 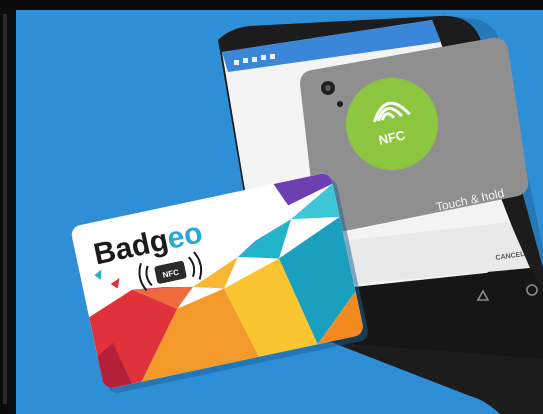 What do you see at coordinates (340, 104) in the screenshot?
I see `flash-icon` at bounding box center [340, 104].